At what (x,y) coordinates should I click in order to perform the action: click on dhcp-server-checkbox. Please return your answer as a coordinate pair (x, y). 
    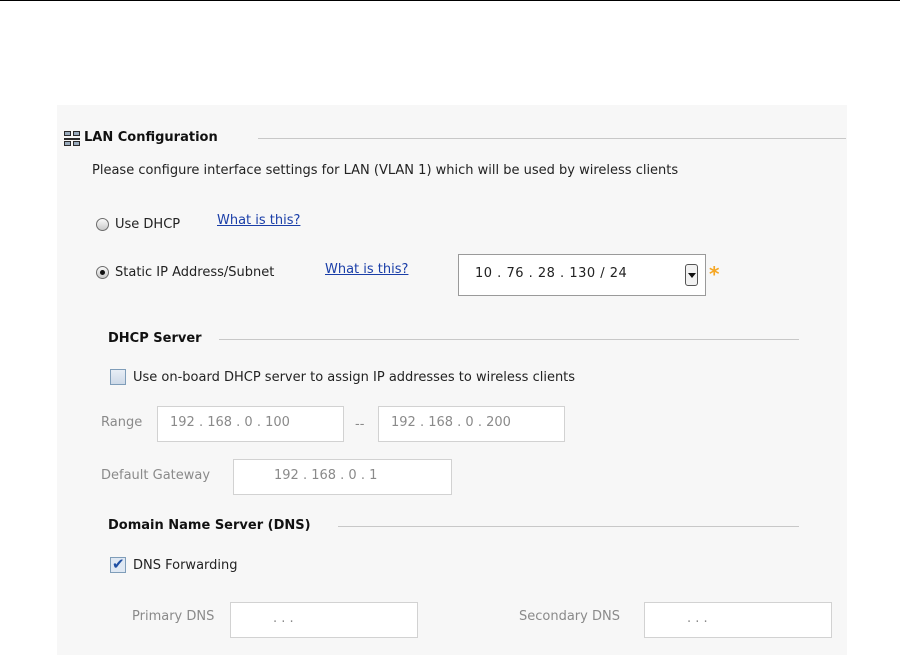
    Looking at the image, I should click on (118, 377).